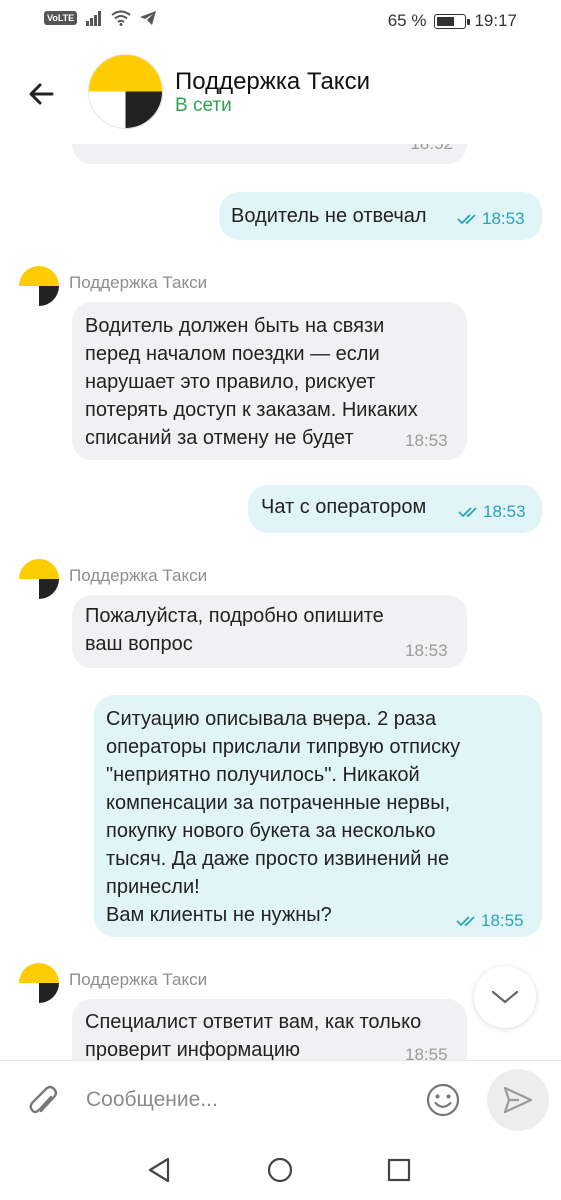 This screenshot has width=561, height=1200. I want to click on message-incoming: 18:52, so click(269, 154).